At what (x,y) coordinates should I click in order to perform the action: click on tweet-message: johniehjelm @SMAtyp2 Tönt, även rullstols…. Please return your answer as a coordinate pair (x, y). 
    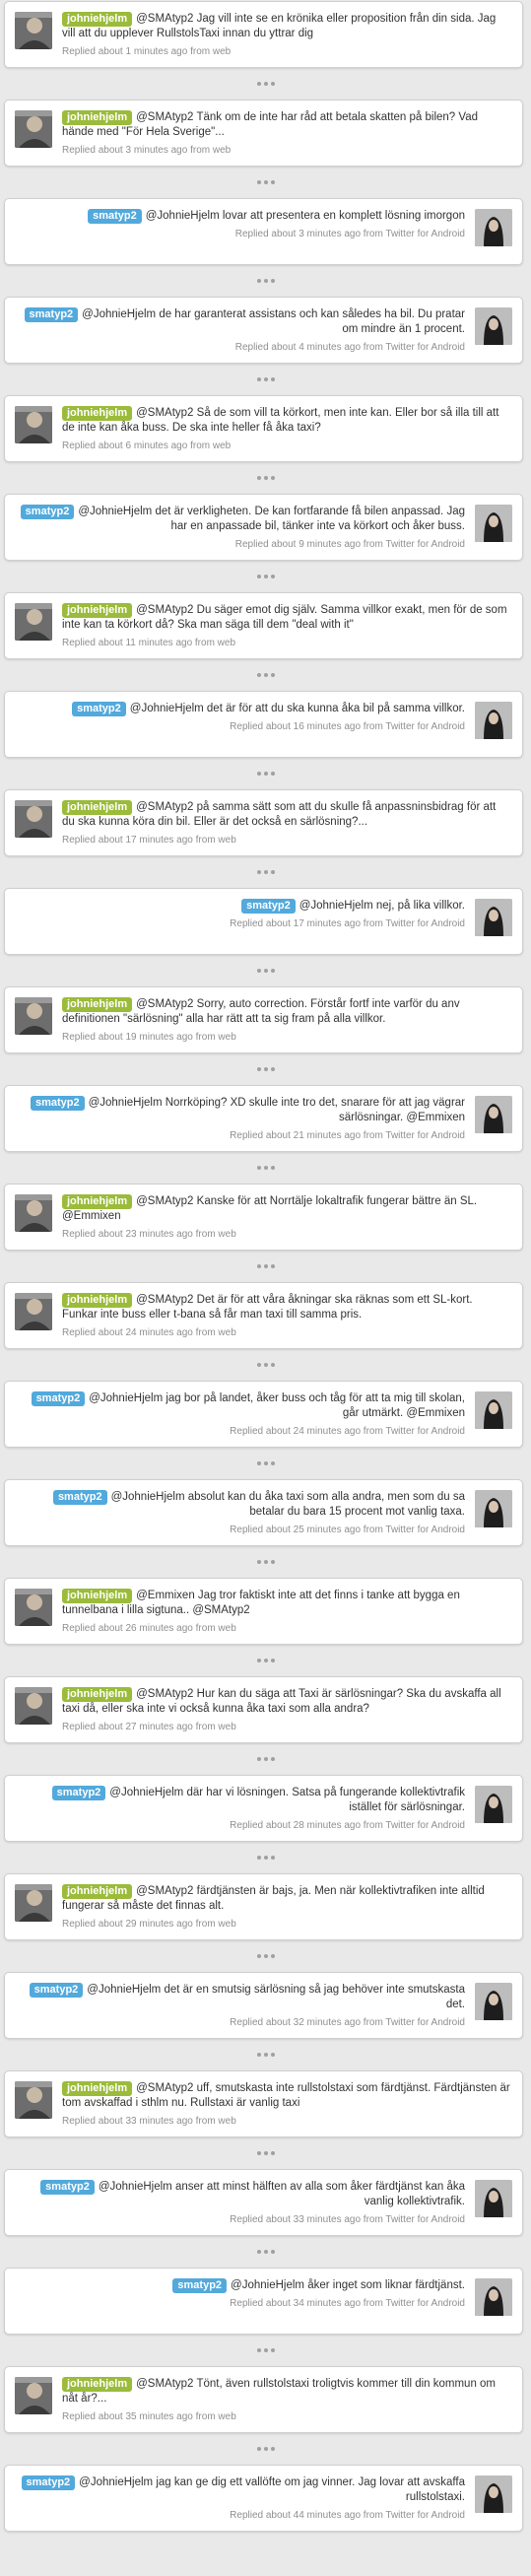
    Looking at the image, I should click on (286, 2392).